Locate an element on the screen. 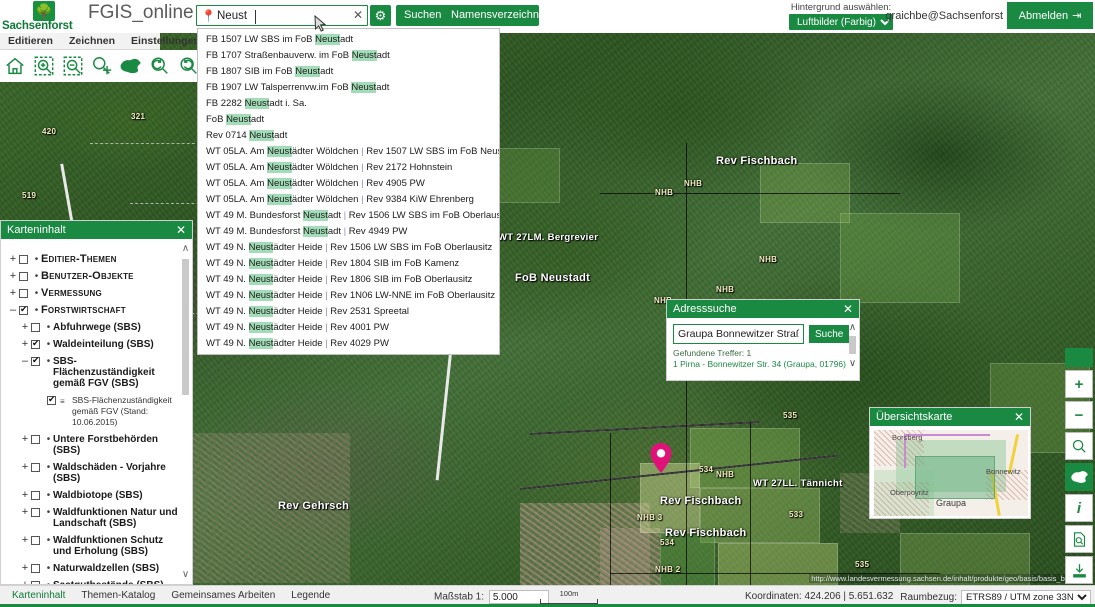  zoom-out-box-icon is located at coordinates (72, 66).